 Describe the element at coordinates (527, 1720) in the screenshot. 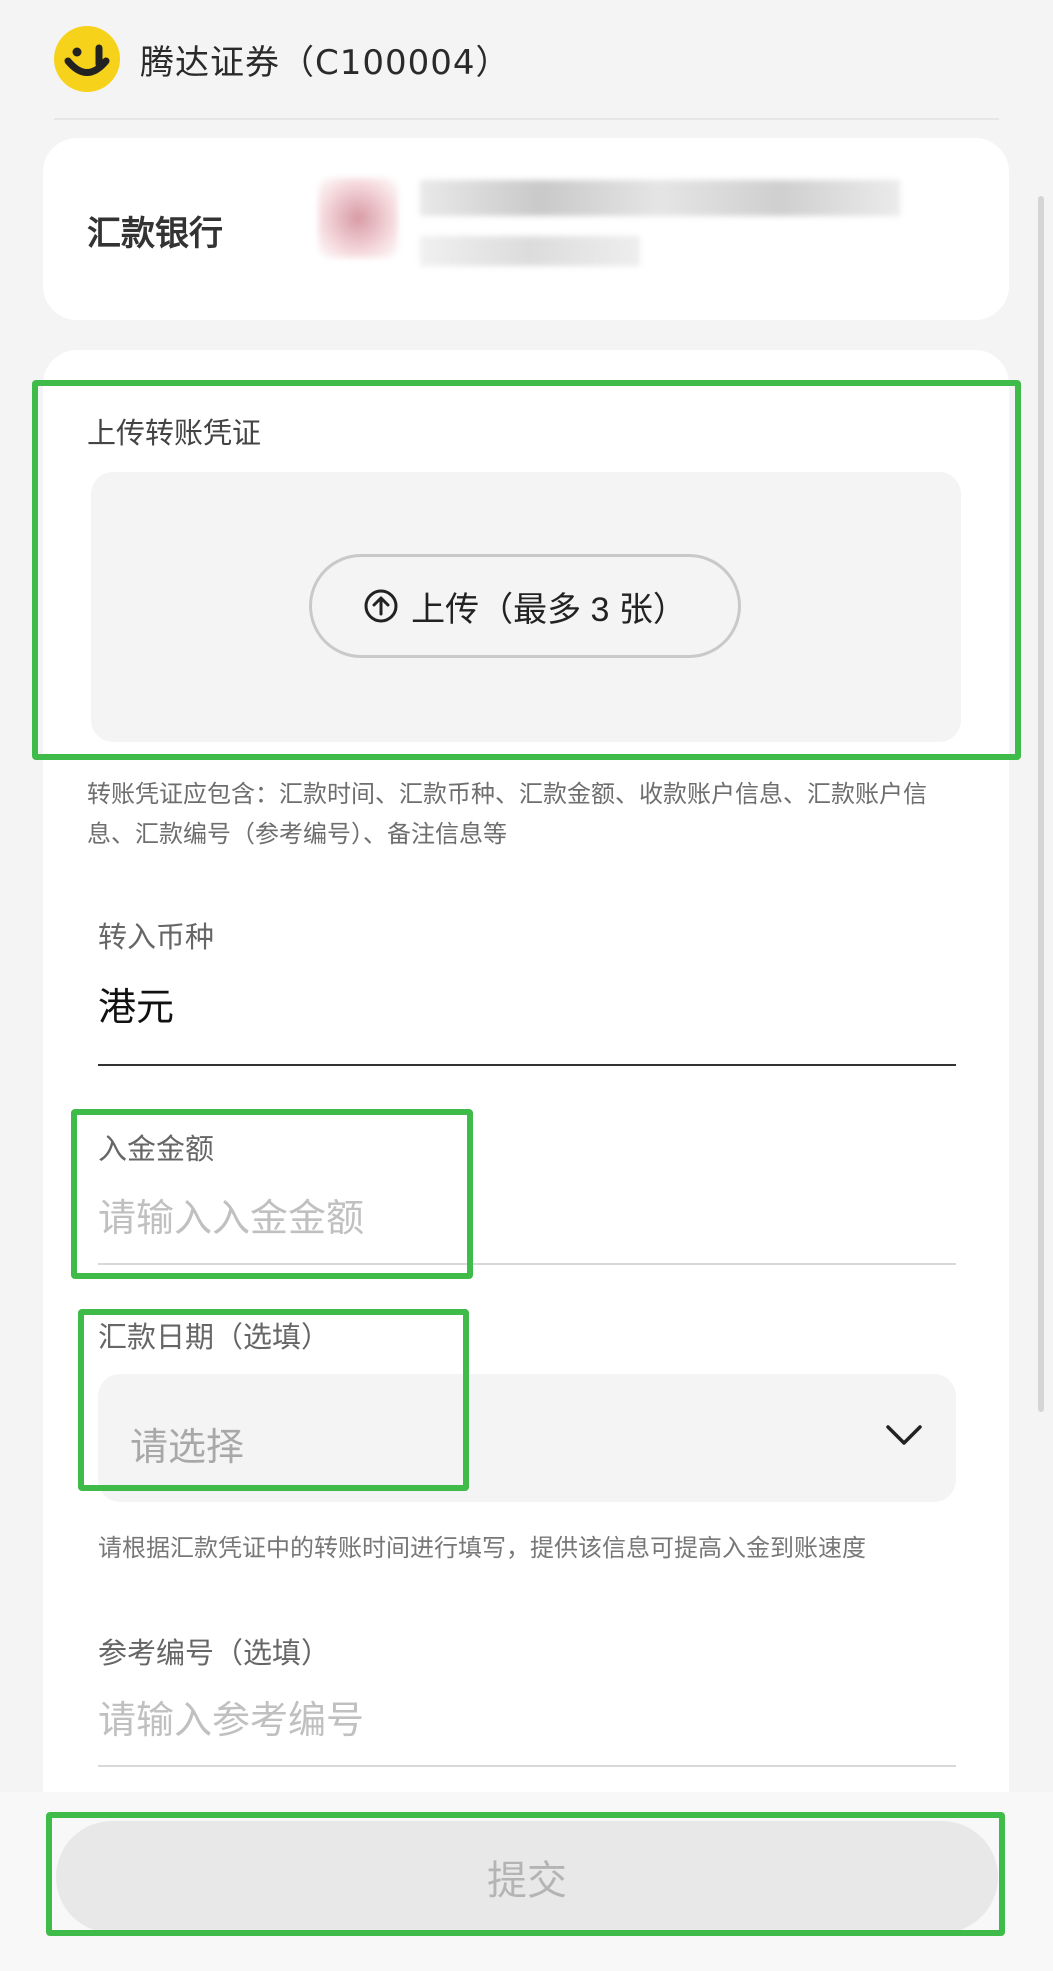

I see `reference-input` at that location.